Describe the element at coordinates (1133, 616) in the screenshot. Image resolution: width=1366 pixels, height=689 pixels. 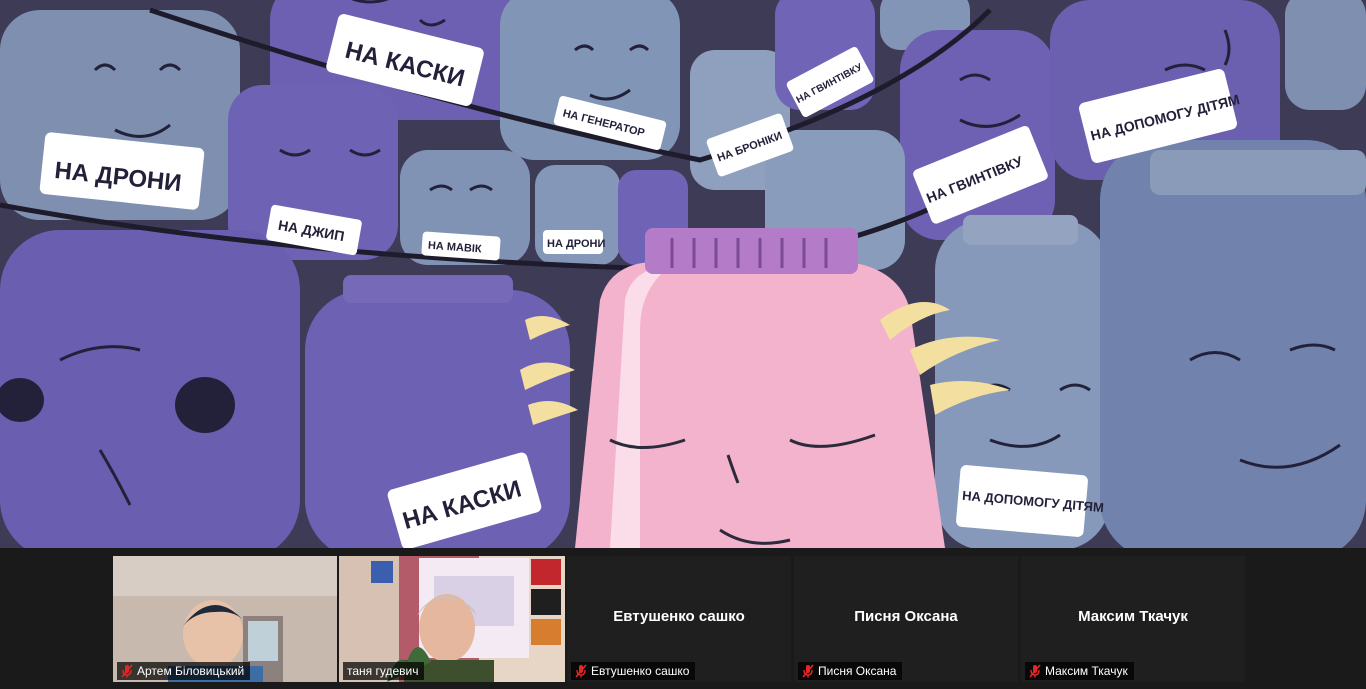
I see `participant-display-name: Максим Ткачук` at that location.